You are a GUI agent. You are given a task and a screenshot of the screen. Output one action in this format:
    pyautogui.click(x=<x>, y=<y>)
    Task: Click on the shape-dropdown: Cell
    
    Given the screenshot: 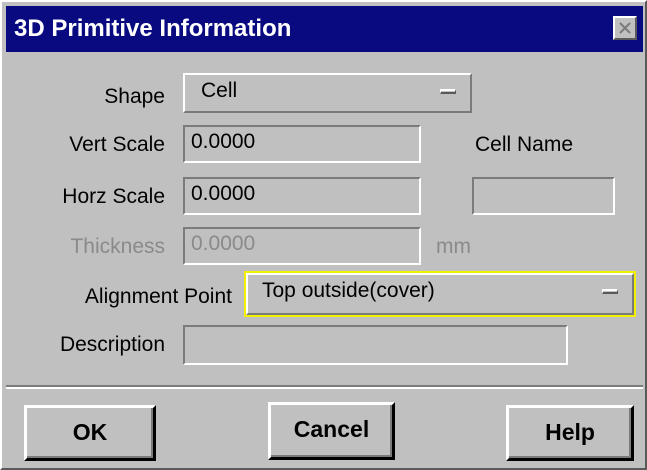 What is the action you would take?
    pyautogui.click(x=327, y=93)
    